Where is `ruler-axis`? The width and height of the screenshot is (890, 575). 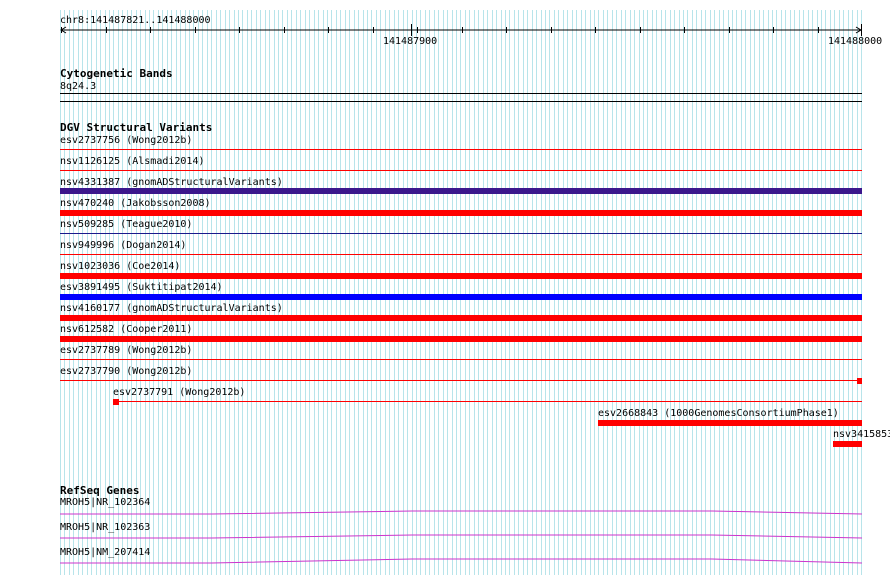 ruler-axis is located at coordinates (461, 30).